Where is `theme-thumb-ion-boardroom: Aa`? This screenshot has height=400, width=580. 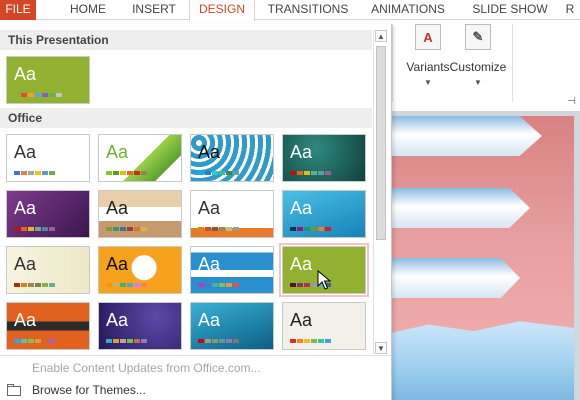
theme-thumb-ion-boardroom: Aa is located at coordinates (324, 158).